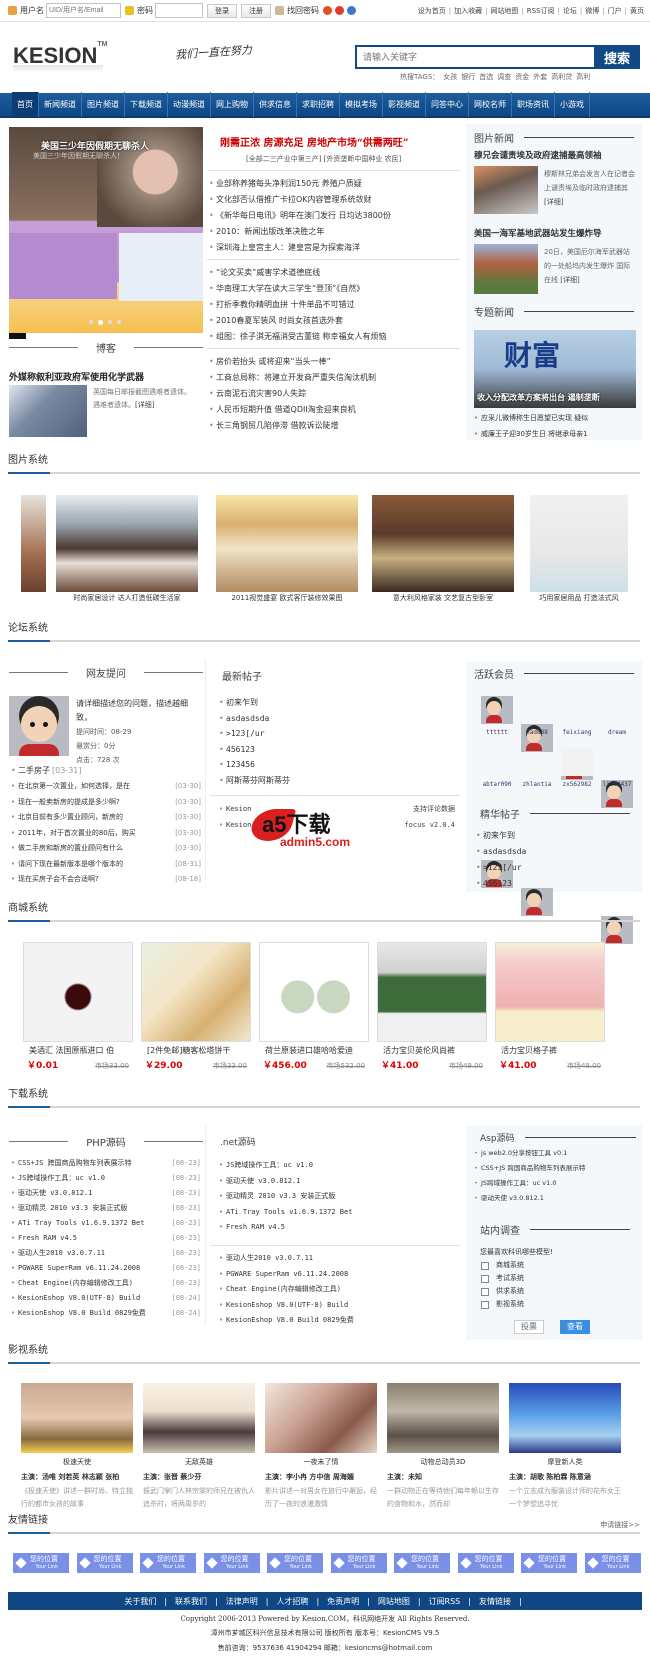 The width and height of the screenshot is (650, 1658). I want to click on list-item: 人民币短期升值 借道QDII淘金迎来良机, so click(332, 410).